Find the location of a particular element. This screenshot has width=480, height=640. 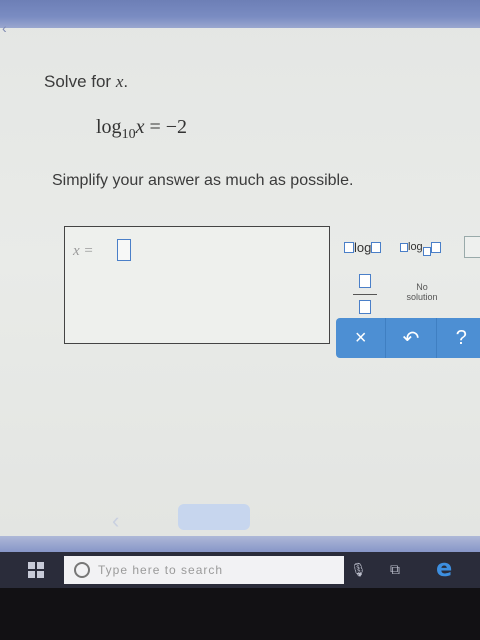

math-palette: log log No solution × ↶ ? is located at coordinates (408, 293).